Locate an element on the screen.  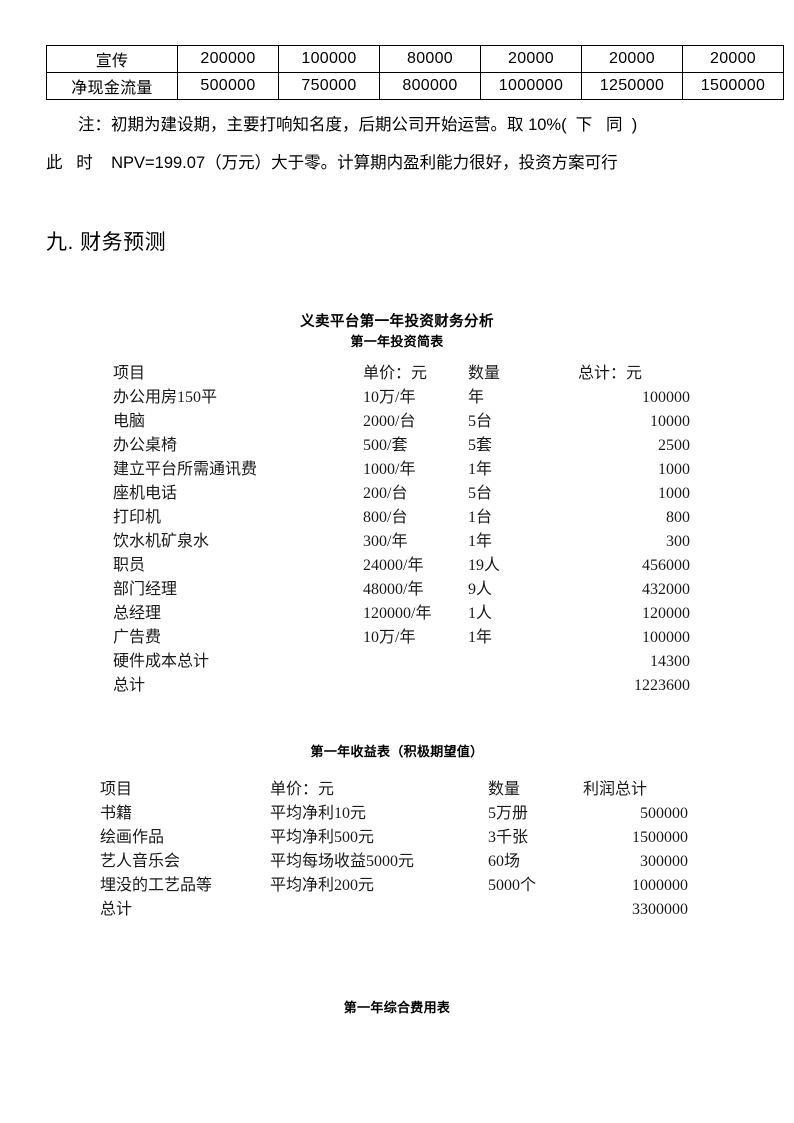
cell-item: 书籍 is located at coordinates (116, 813).